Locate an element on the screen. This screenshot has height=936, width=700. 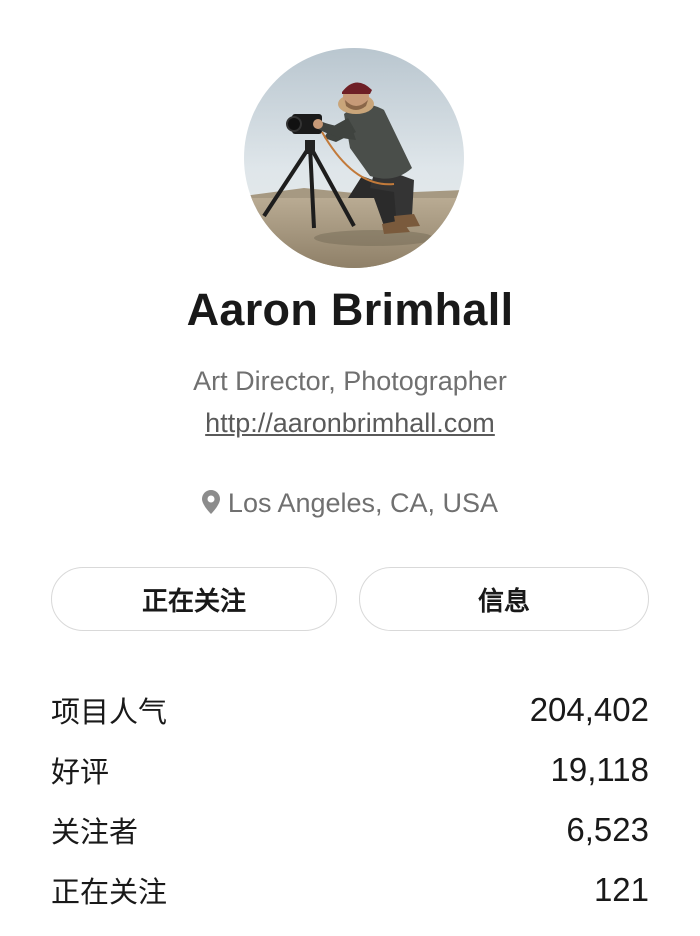
stat-label: 项目人气 is located at coordinates (109, 713).